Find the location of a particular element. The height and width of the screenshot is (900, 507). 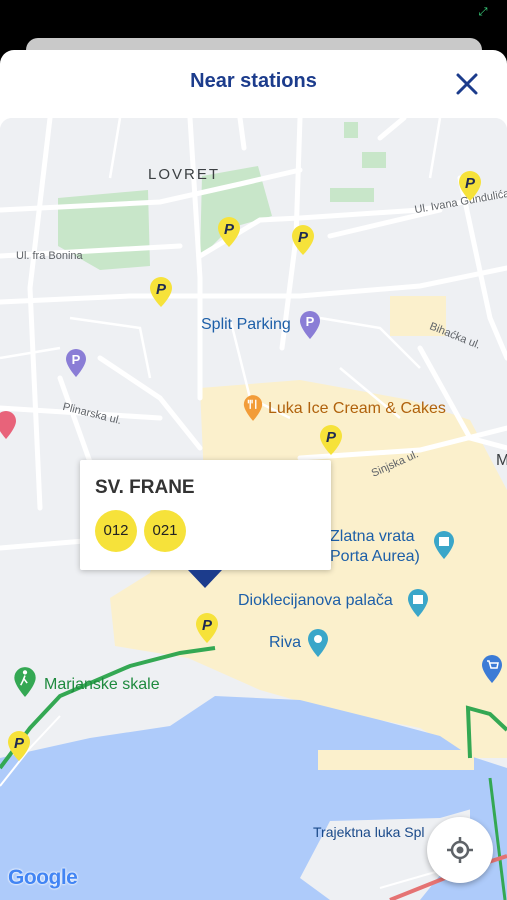

sheet-header: Near stations is located at coordinates (253, 84).